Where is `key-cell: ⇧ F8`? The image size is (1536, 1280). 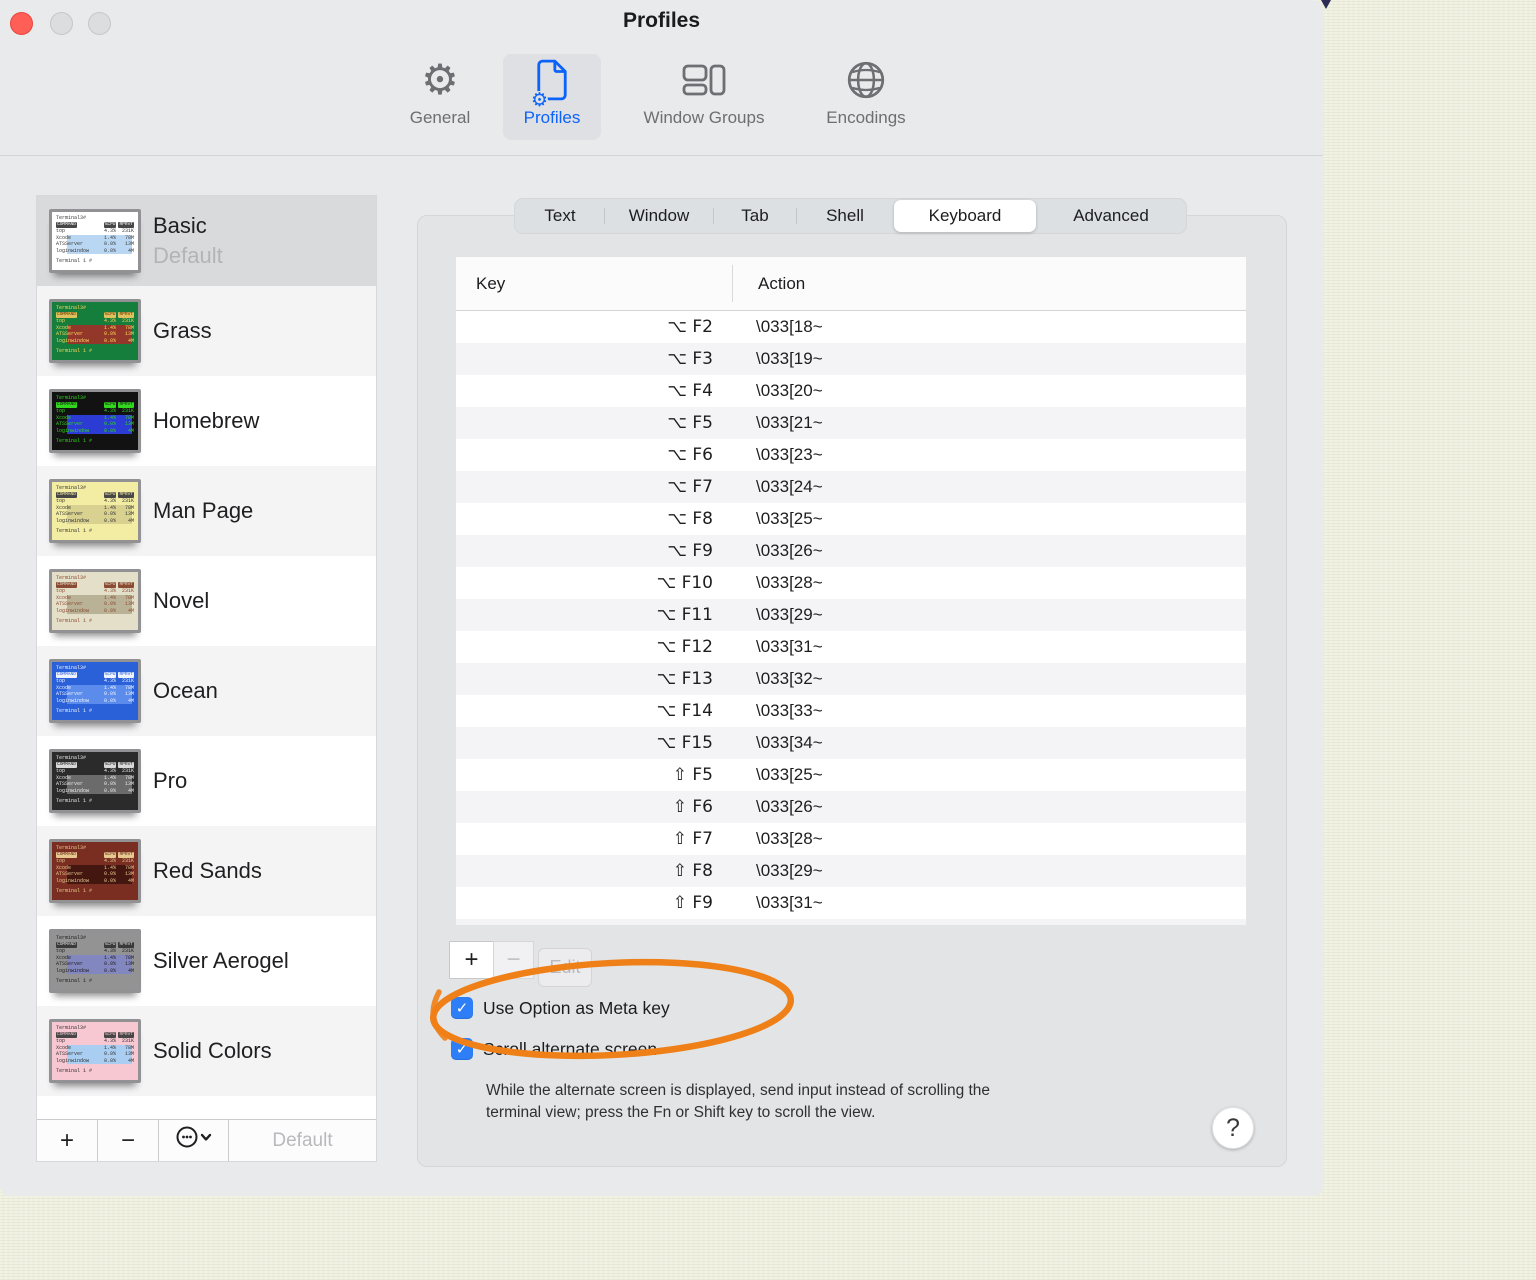 key-cell: ⇧ F8 is located at coordinates (692, 871).